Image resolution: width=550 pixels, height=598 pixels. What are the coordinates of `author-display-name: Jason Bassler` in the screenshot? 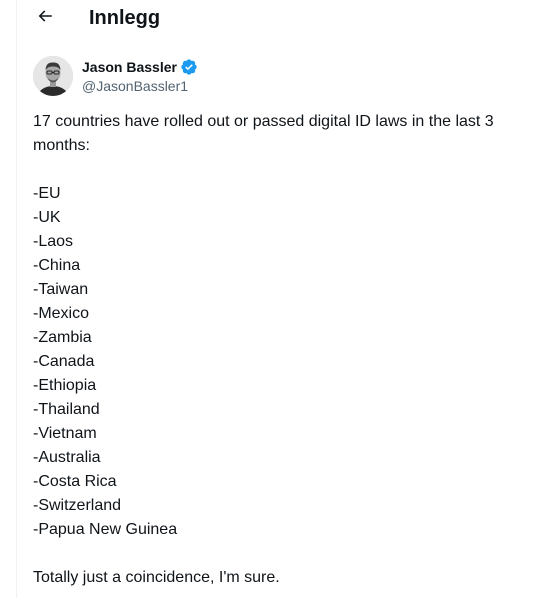 It's located at (129, 67).